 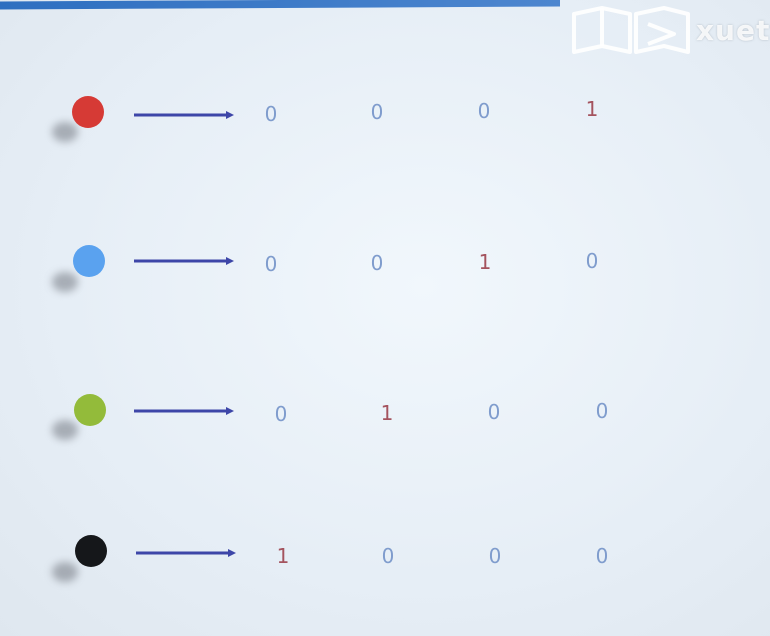 What do you see at coordinates (350, 410) in the screenshot?
I see `encoding-row-green: 0 1 0 0` at bounding box center [350, 410].